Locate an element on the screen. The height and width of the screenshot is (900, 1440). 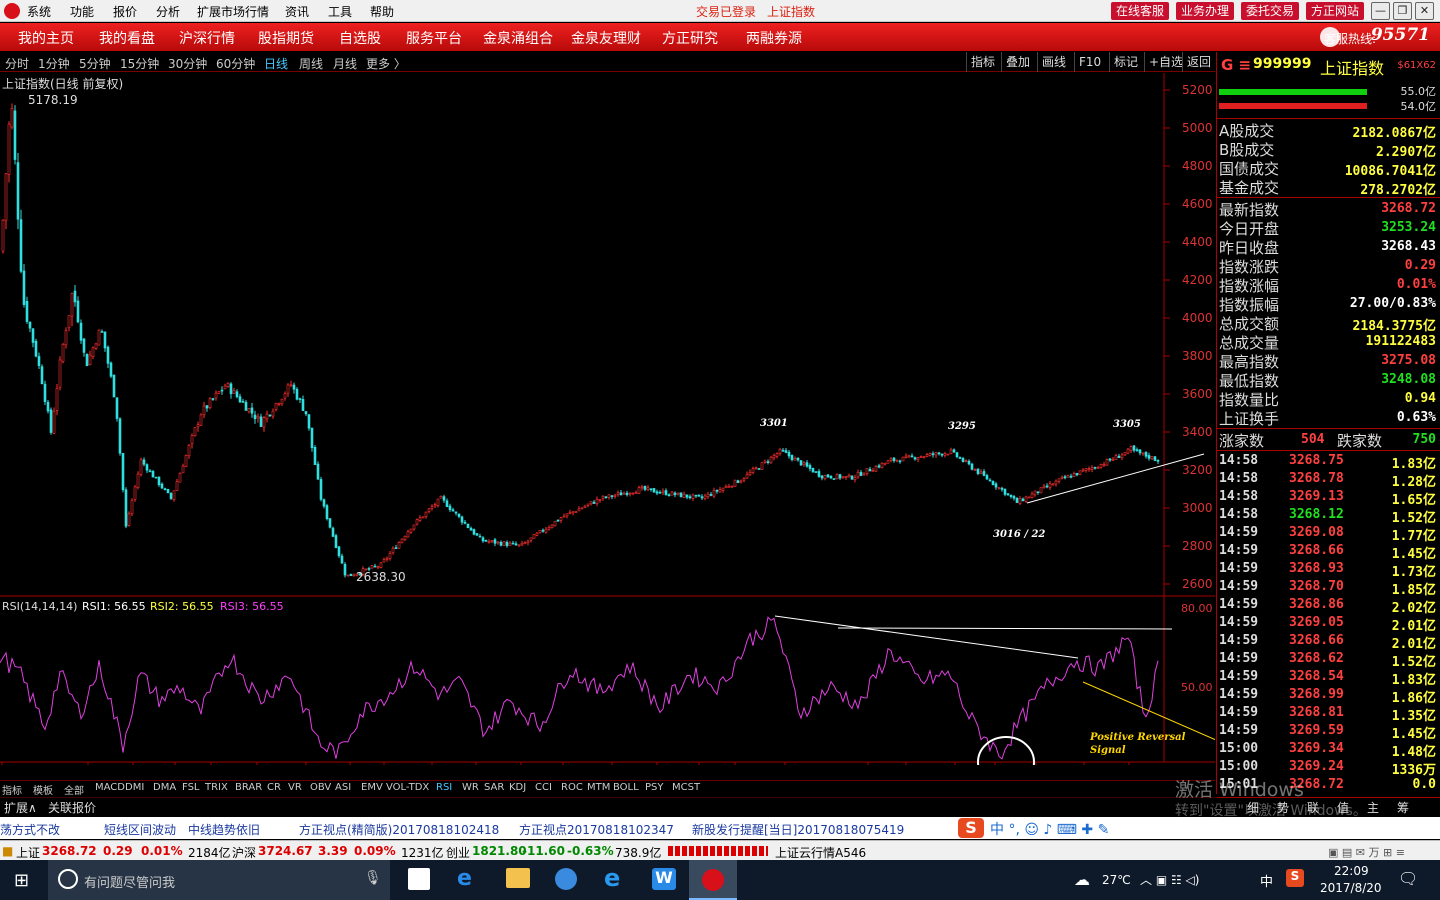
website-button: 方正网站 is located at coordinates (1335, 11).